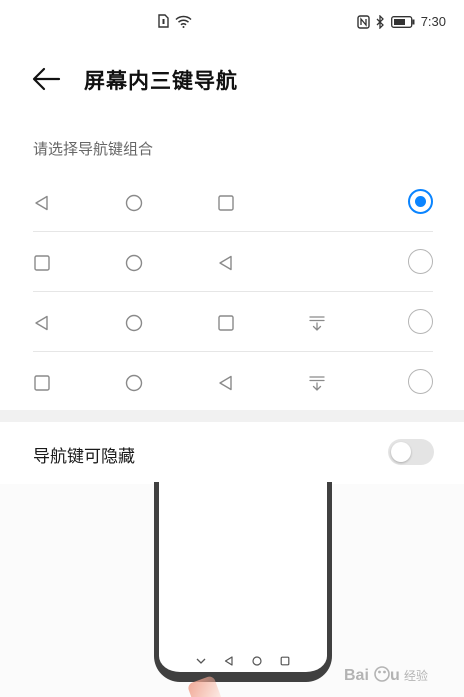  Describe the element at coordinates (183, 21) in the screenshot. I see `wifi-icon` at that location.